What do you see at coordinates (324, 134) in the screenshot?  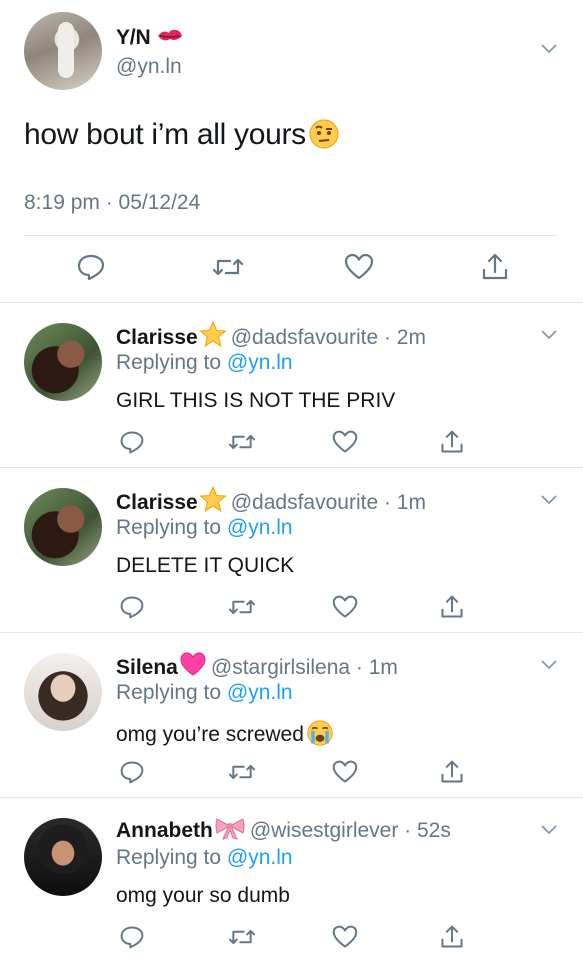 I see `raised-eyebrow-face-icon` at bounding box center [324, 134].